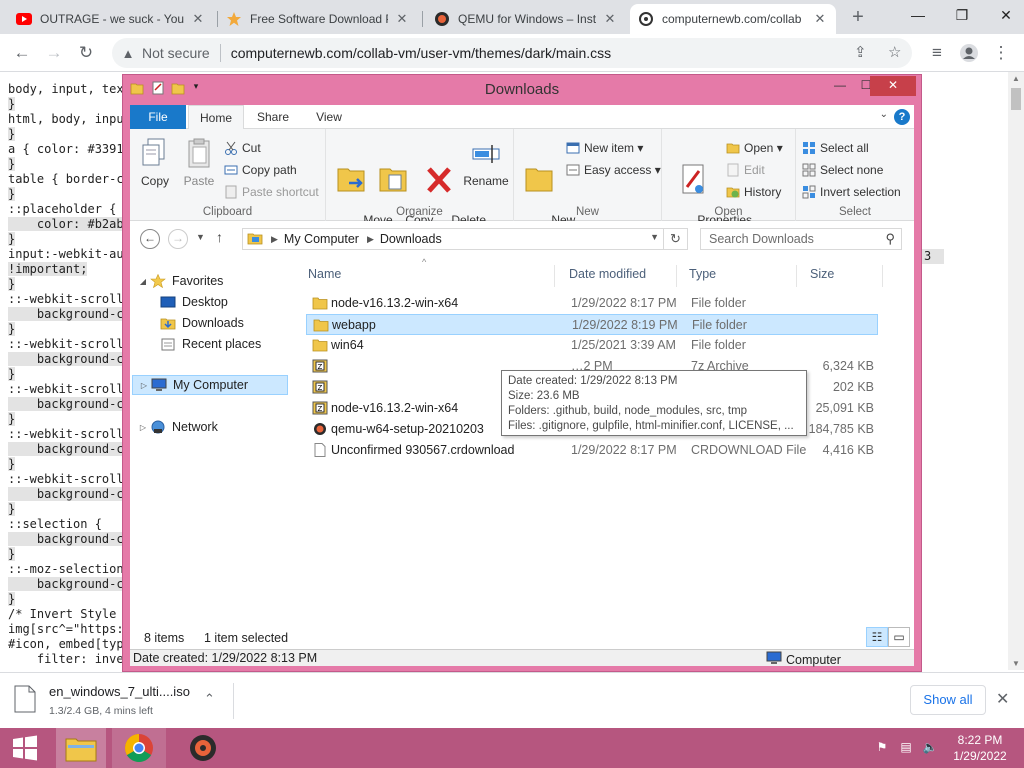 The height and width of the screenshot is (768, 1024). Describe the element at coordinates (522, 90) in the screenshot. I see `explorer-title-bar: ▾ Downloads — ☐ ✕` at that location.